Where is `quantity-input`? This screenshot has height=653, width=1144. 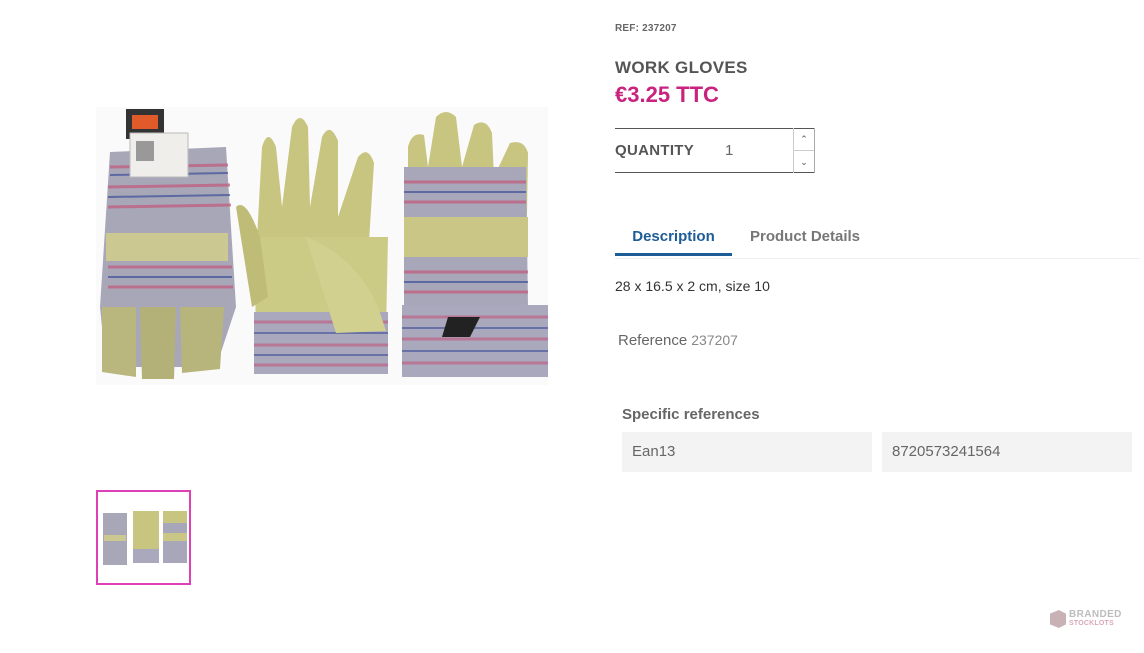
quantity-input is located at coordinates (752, 150).